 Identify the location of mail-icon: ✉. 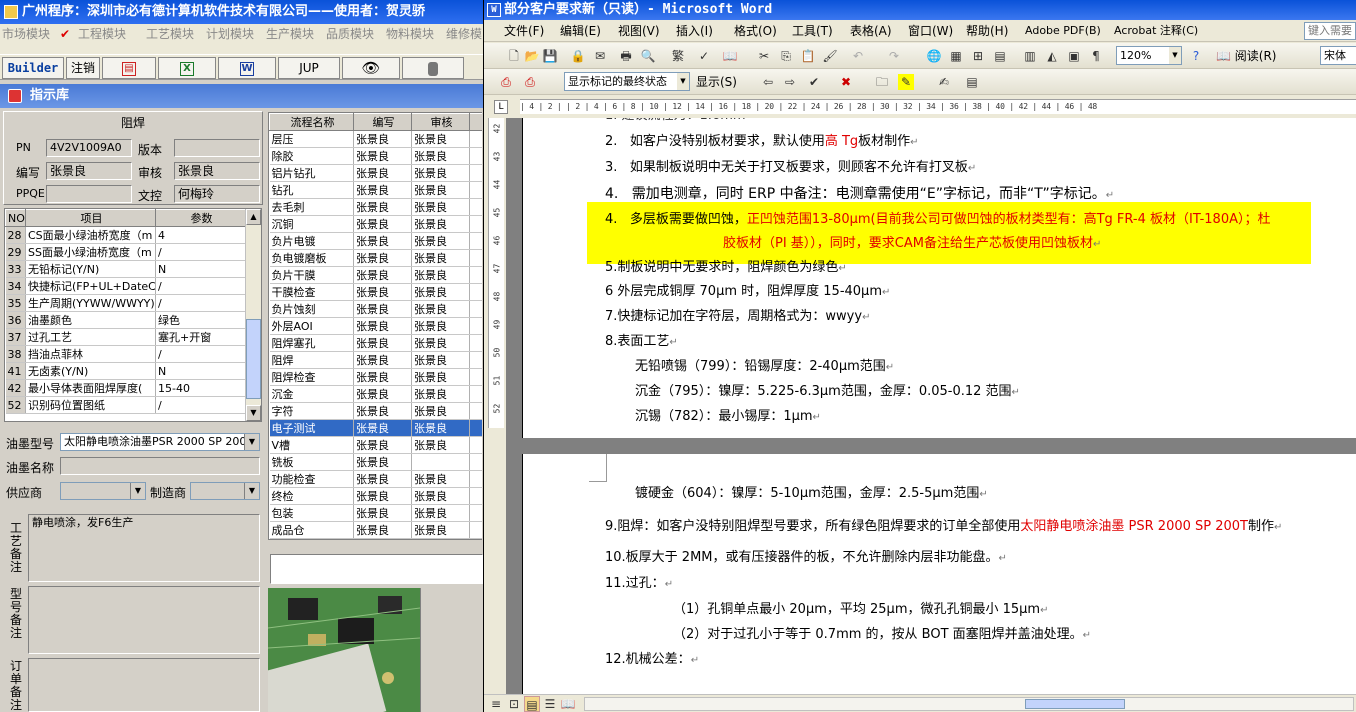
(600, 56).